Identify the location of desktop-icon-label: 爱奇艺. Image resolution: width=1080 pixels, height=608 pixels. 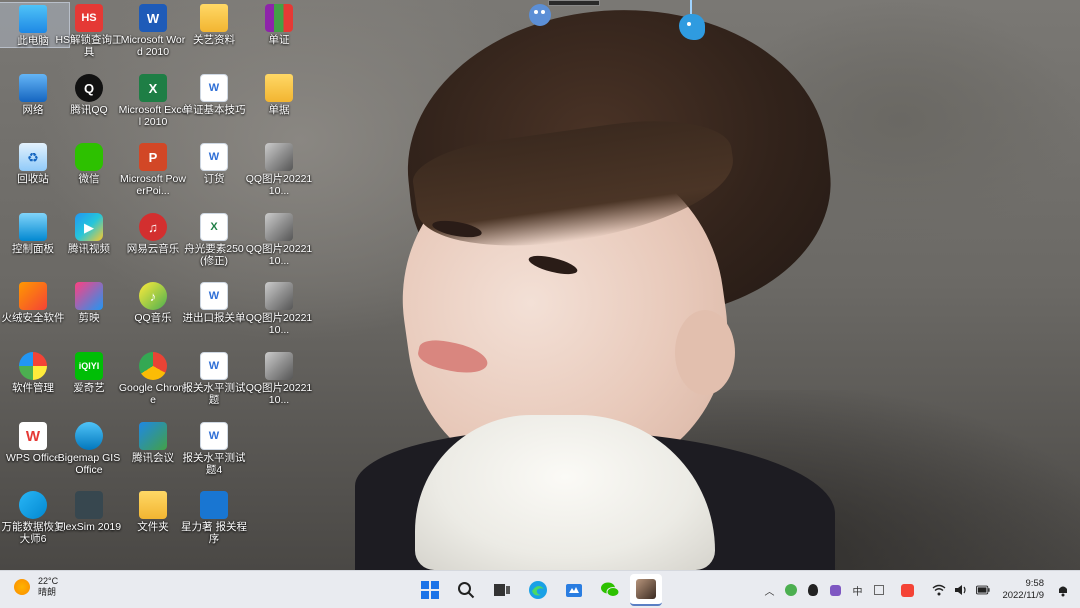
(89, 388).